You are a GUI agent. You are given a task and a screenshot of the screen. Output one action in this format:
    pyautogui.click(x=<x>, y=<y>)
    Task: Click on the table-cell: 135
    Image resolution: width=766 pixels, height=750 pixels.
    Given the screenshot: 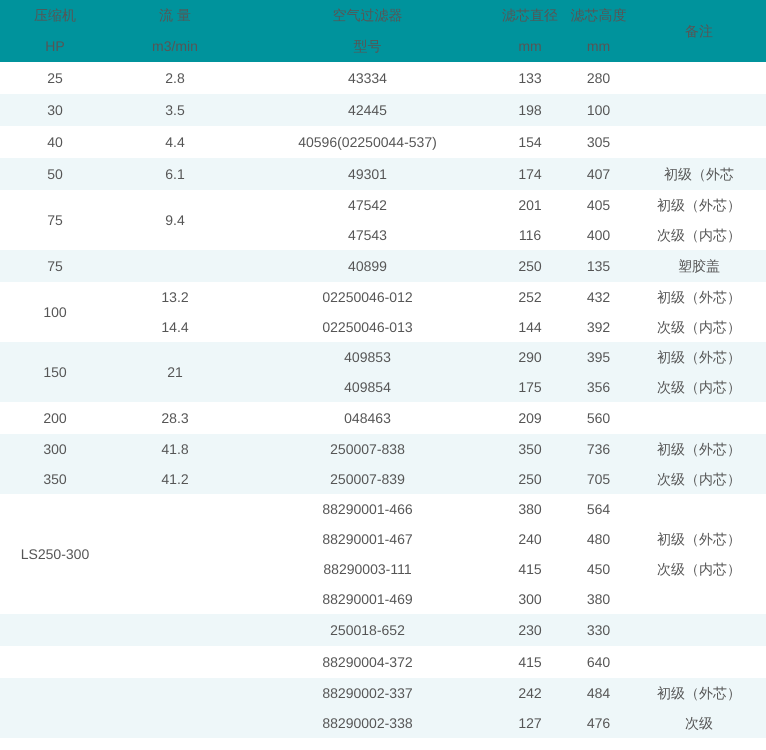 What is the action you would take?
    pyautogui.click(x=598, y=266)
    